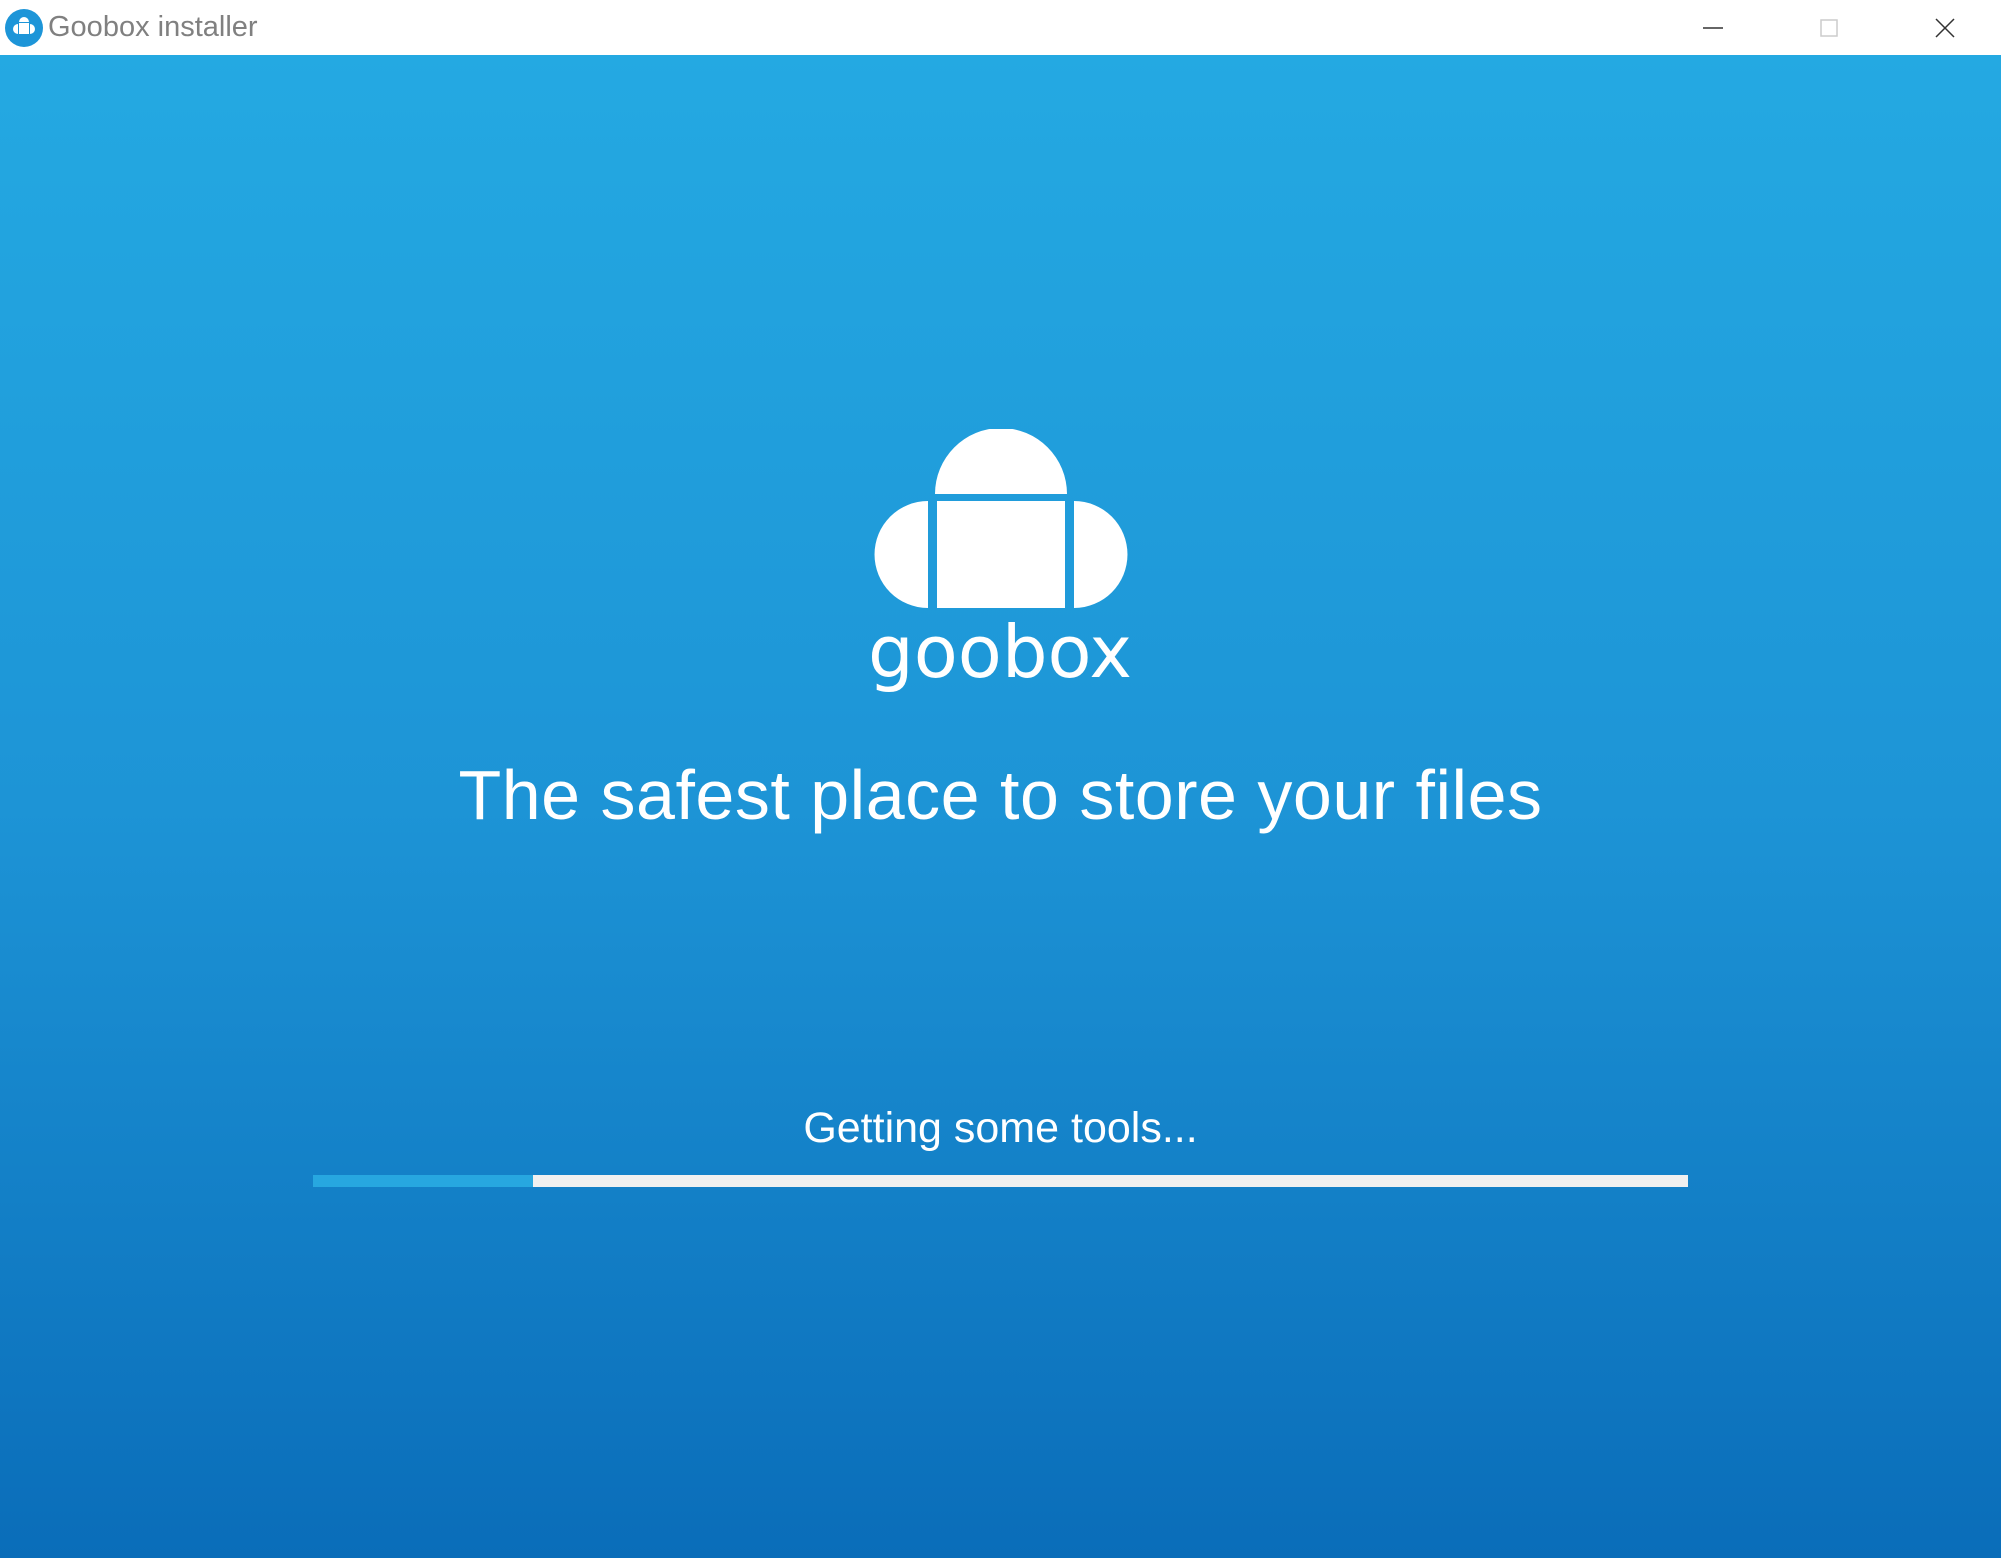  What do you see at coordinates (1001, 554) in the screenshot?
I see `logo-body` at bounding box center [1001, 554].